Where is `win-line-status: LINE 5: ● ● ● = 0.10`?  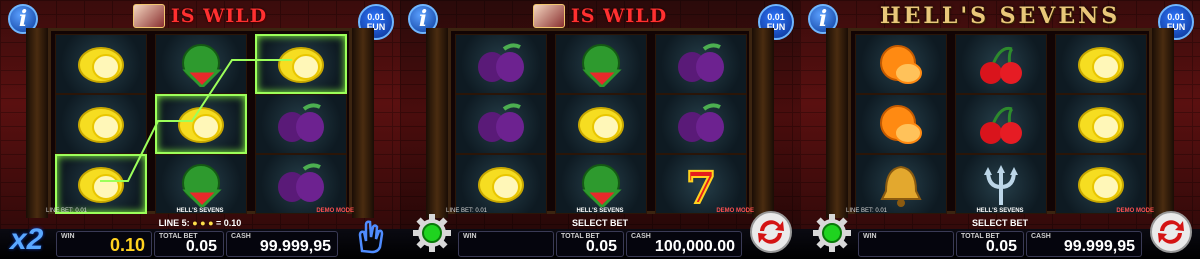
win-line-status: LINE 5: ● ● ● = 0.10 is located at coordinates (200, 223).